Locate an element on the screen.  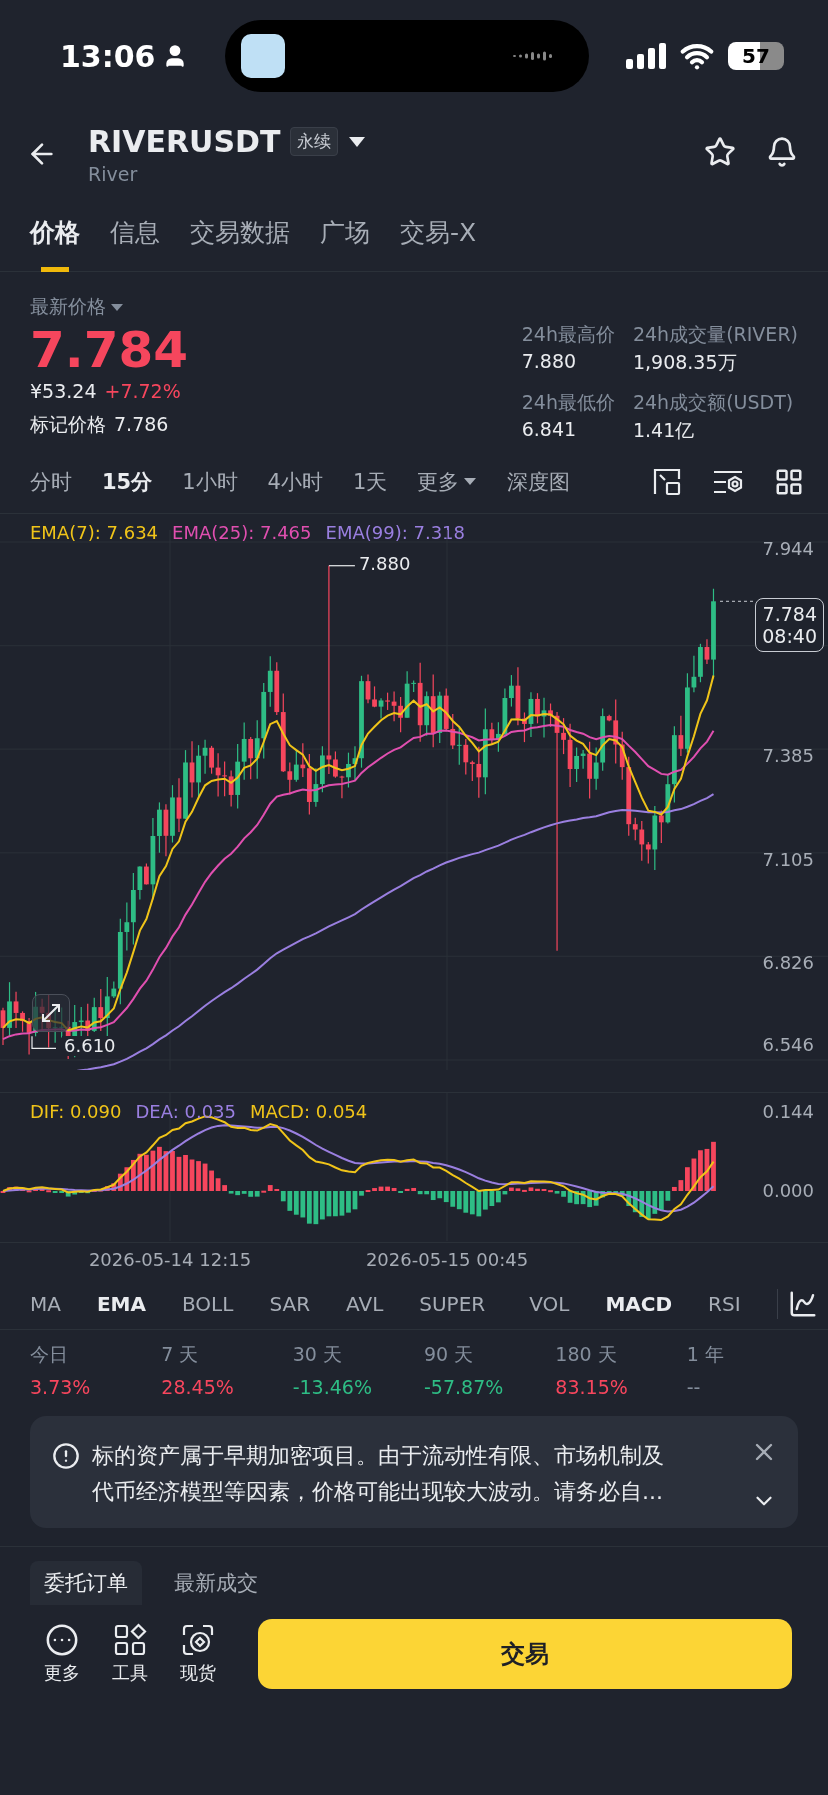
period-change: -13.46% is located at coordinates (332, 1387).